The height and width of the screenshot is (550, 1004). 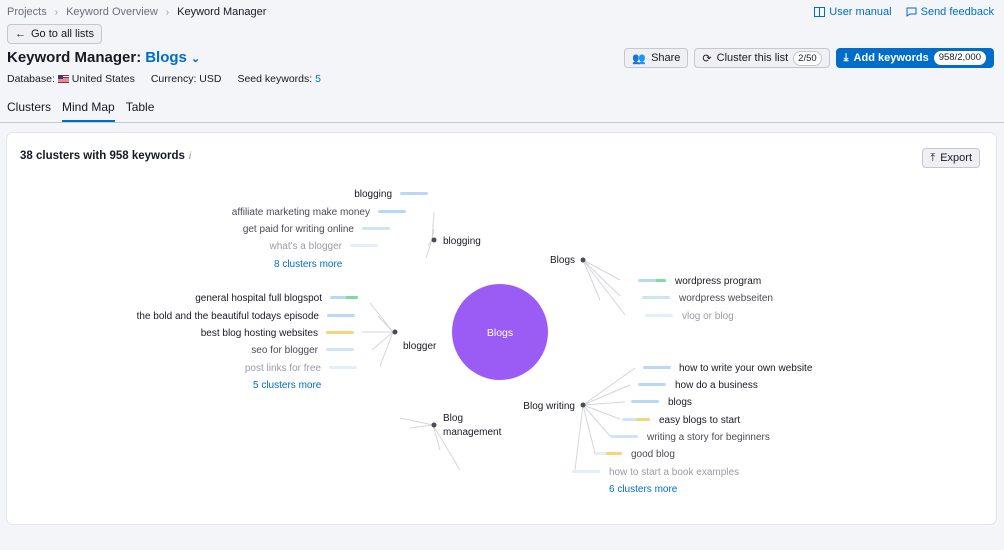 What do you see at coordinates (259, 333) in the screenshot?
I see `keyword-label: best blog hosting websites` at bounding box center [259, 333].